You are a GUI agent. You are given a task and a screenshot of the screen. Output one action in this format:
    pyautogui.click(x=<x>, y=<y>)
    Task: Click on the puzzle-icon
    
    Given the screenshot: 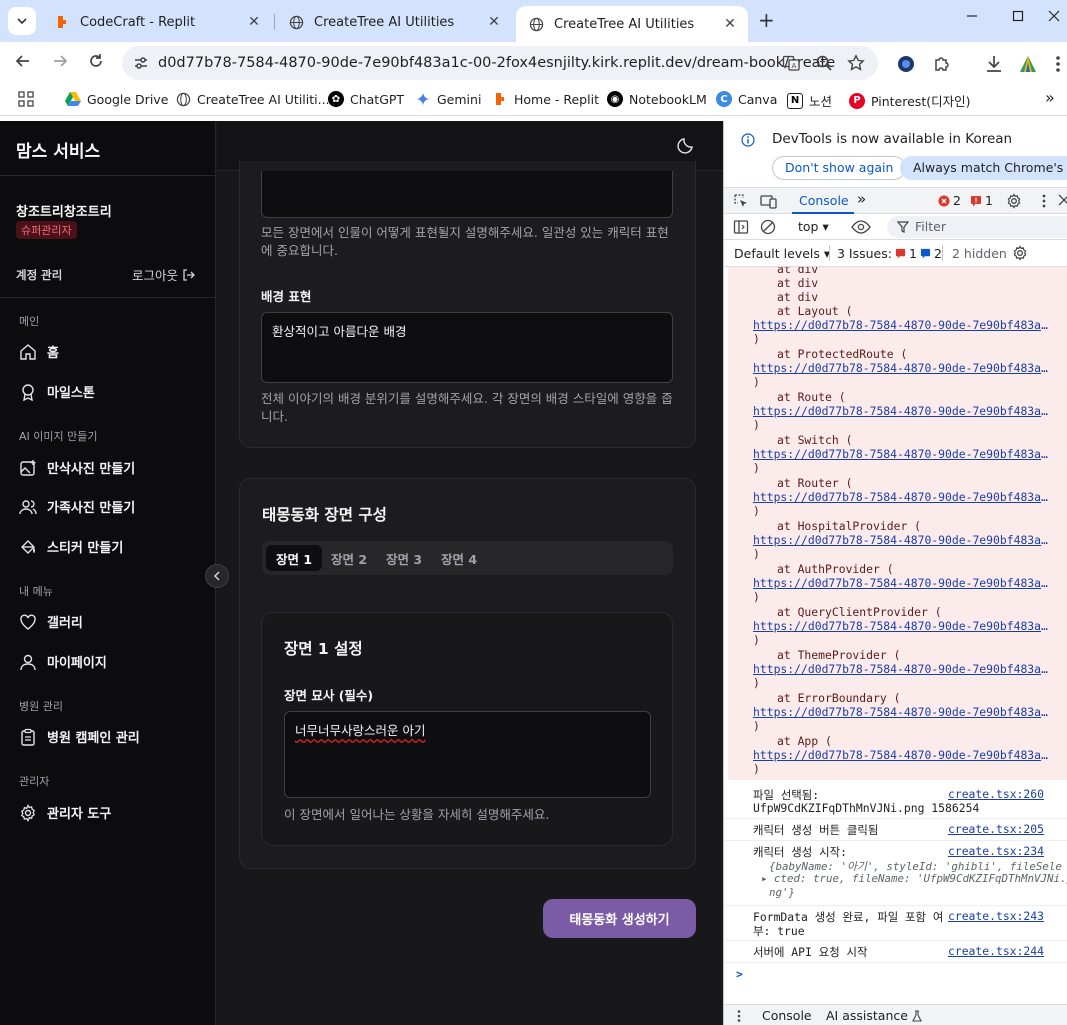 What is the action you would take?
    pyautogui.click(x=942, y=64)
    